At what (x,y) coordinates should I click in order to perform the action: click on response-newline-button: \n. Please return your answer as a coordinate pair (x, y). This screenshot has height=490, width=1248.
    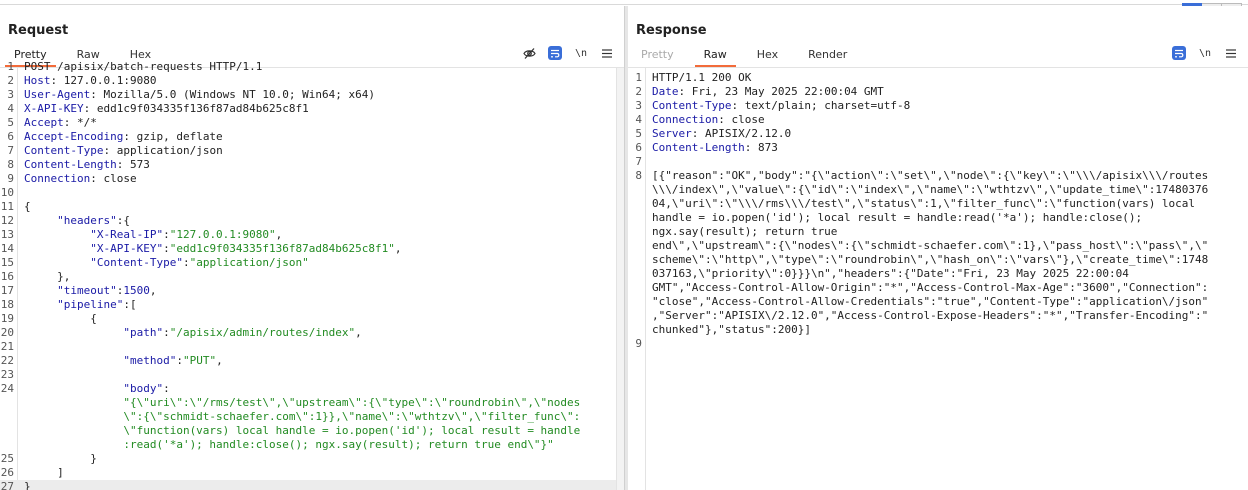
    Looking at the image, I should click on (1205, 53).